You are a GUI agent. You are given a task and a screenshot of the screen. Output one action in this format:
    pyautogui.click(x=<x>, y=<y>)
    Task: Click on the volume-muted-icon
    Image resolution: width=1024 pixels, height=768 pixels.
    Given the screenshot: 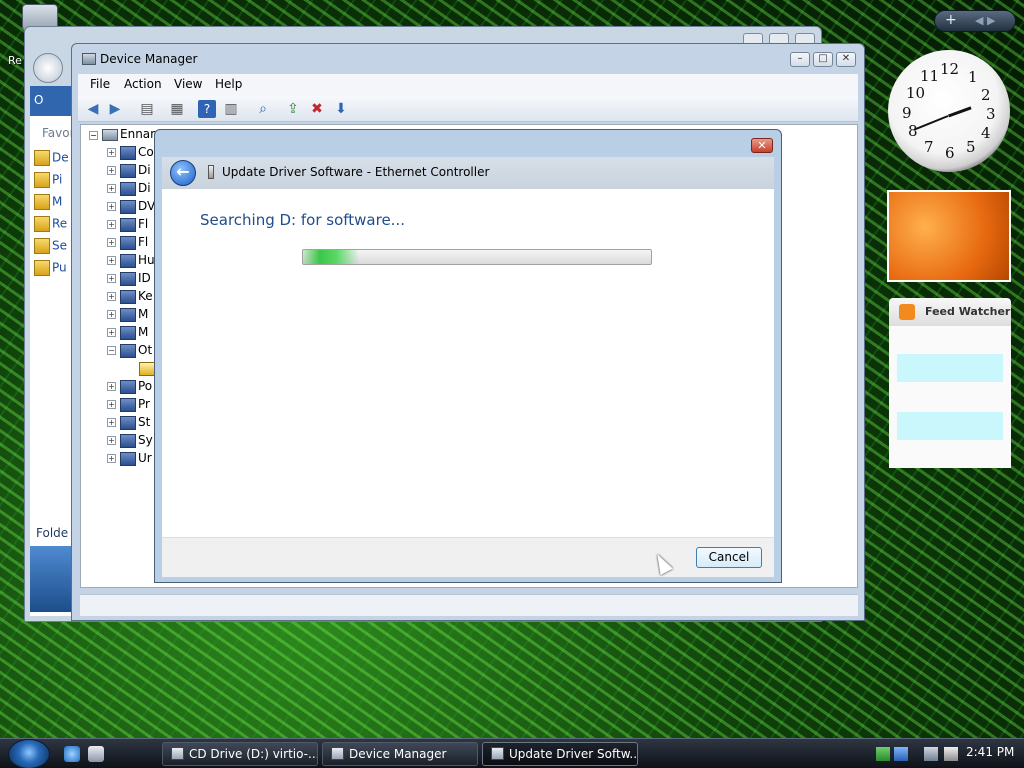 What is the action you would take?
    pyautogui.click(x=951, y=754)
    